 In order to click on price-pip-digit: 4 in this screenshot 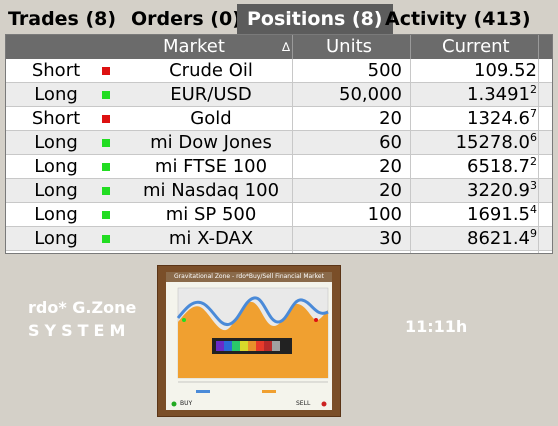, I will do `click(533, 209)`.